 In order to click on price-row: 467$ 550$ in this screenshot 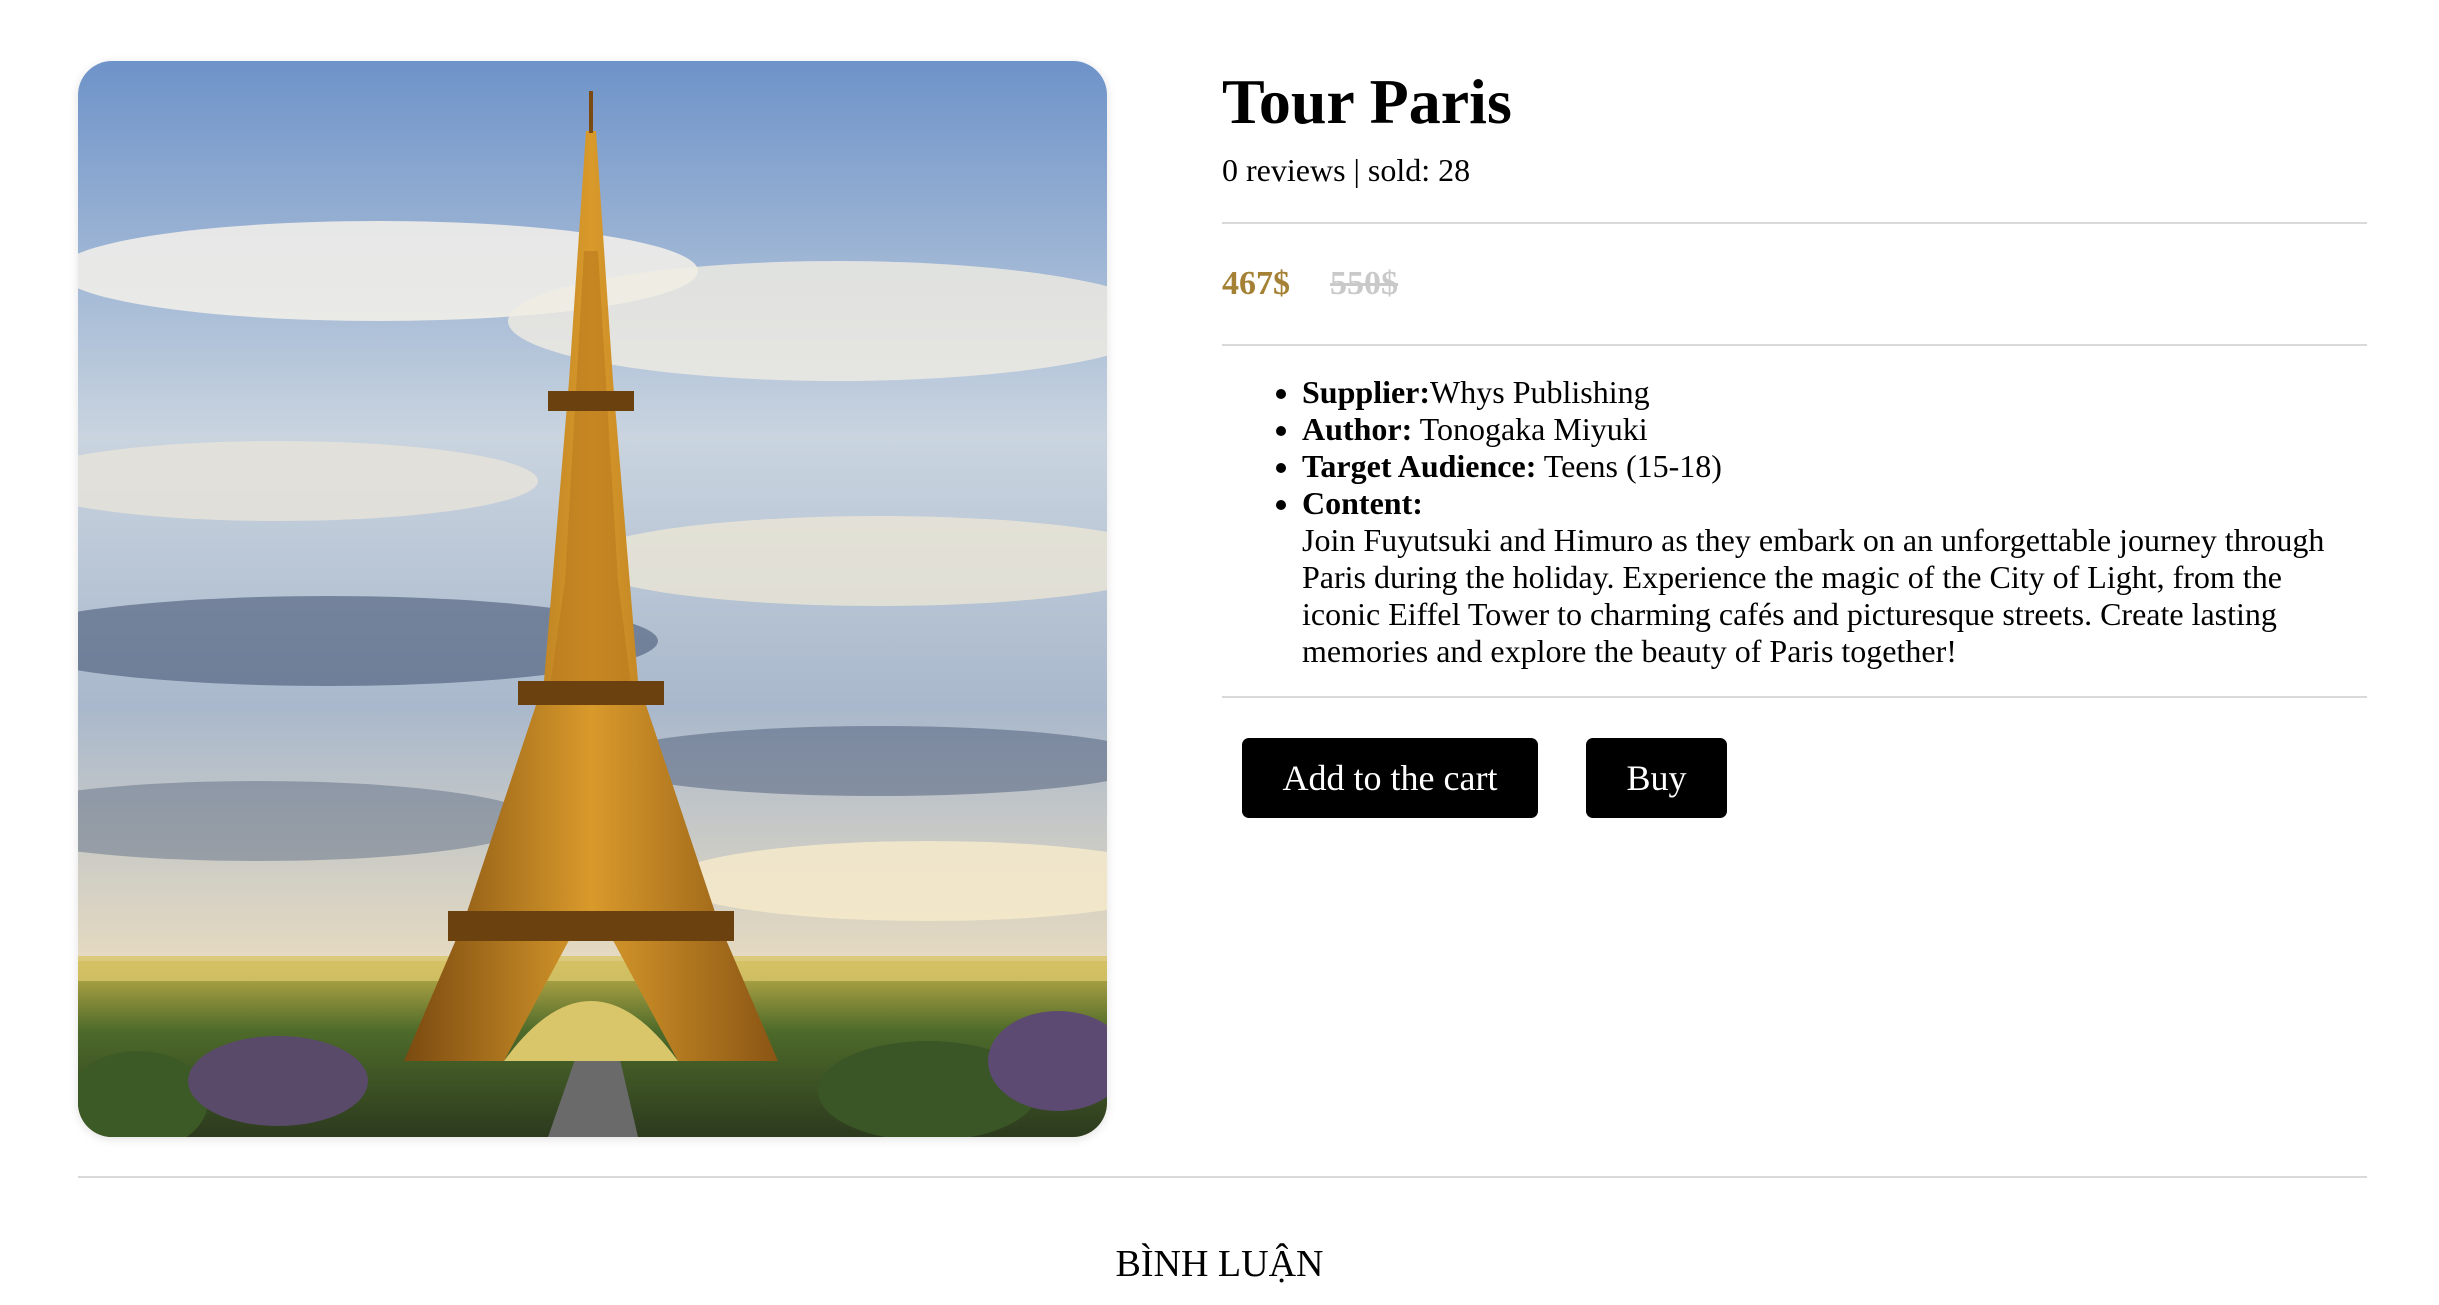, I will do `click(1794, 284)`.